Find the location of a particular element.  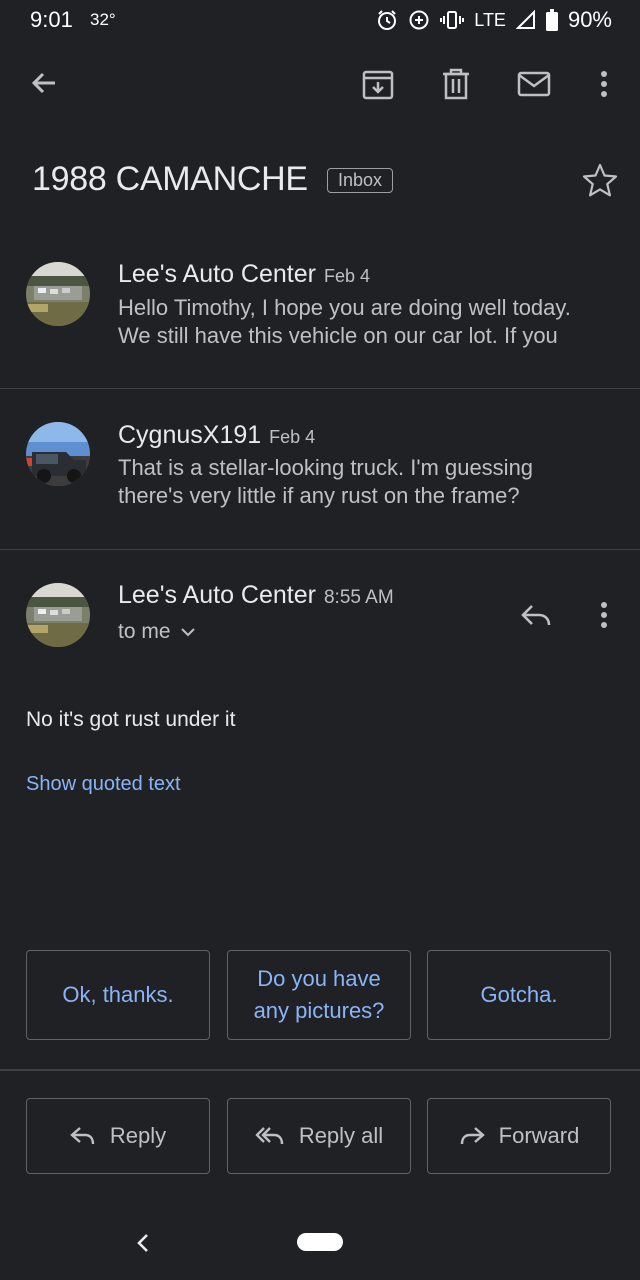

data-saver-icon is located at coordinates (419, 20).